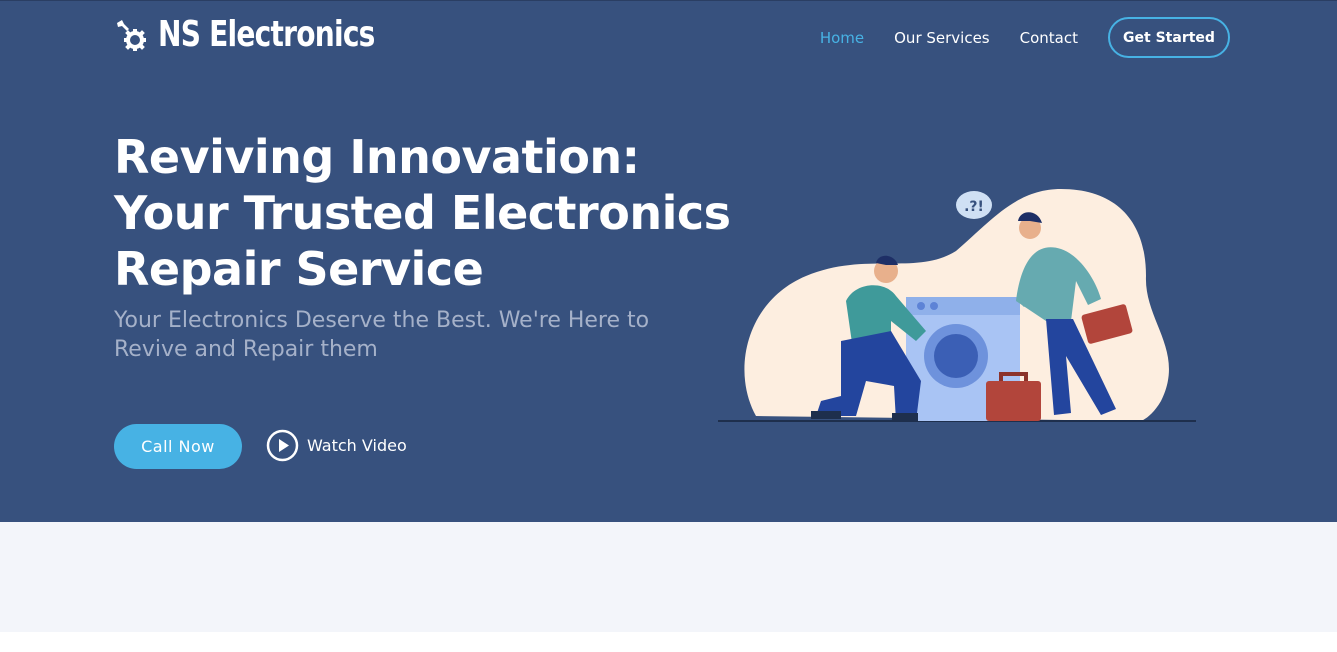 The width and height of the screenshot is (1337, 652). Describe the element at coordinates (1010, 37) in the screenshot. I see `main-nav: Home Our Services Contact Get Started` at that location.